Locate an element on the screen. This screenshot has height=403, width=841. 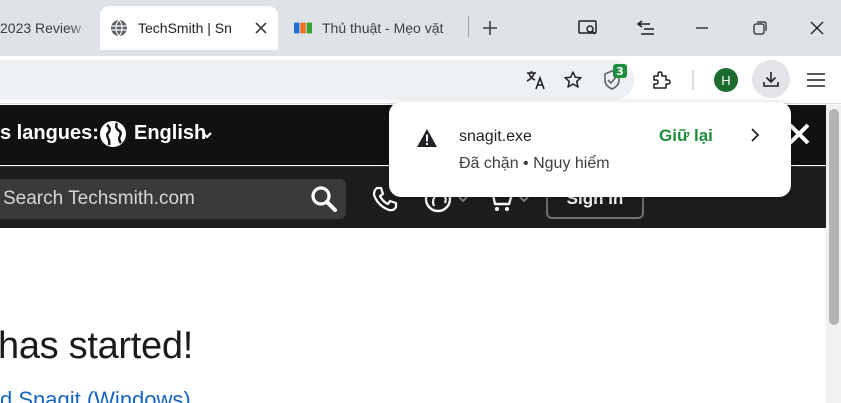
tab-search-icon is located at coordinates (587, 27).